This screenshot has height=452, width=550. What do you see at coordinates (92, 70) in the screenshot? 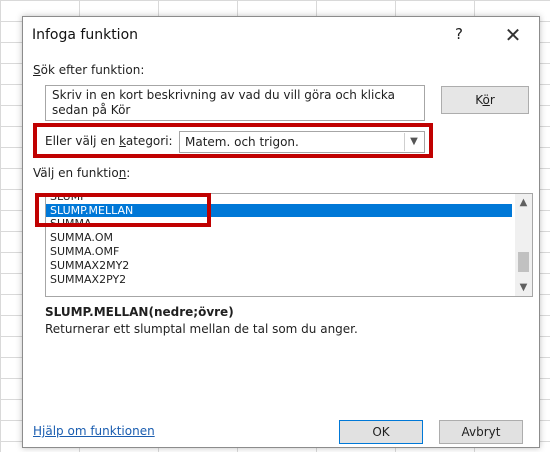
I see `search-label-text: ök efter funktion:` at bounding box center [92, 70].